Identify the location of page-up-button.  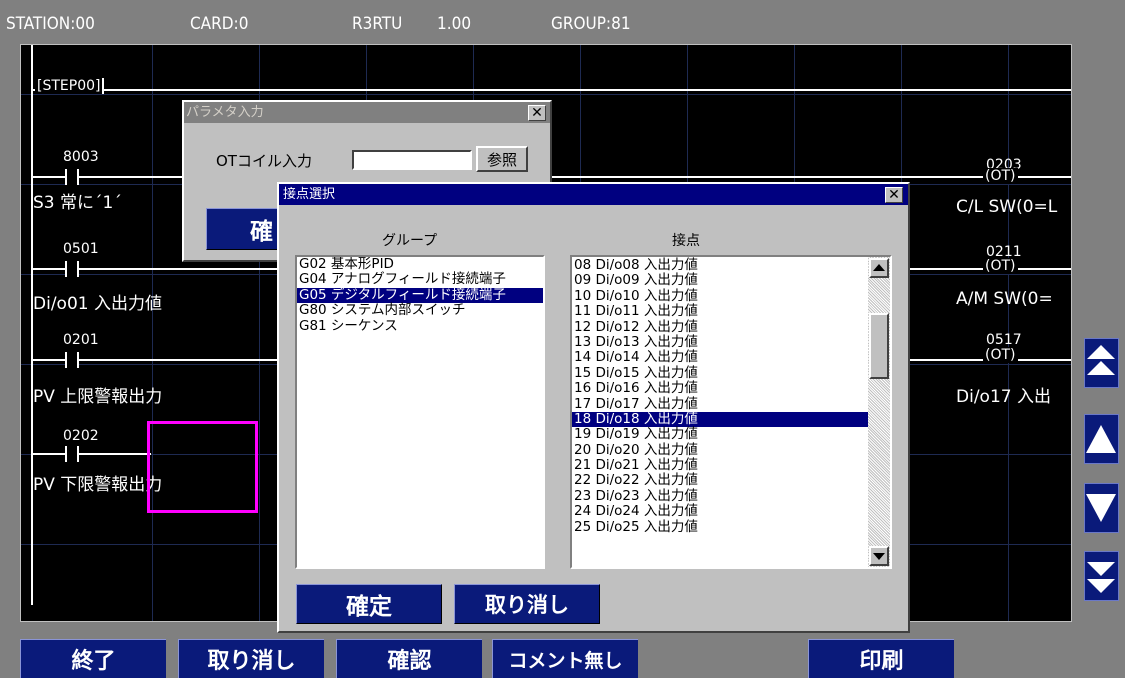
(1101, 363).